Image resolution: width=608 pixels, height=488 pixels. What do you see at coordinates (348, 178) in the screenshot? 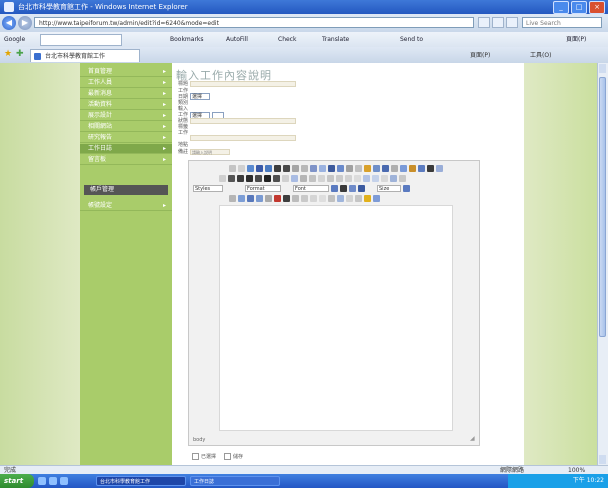
I see `align-right-icon` at bounding box center [348, 178].